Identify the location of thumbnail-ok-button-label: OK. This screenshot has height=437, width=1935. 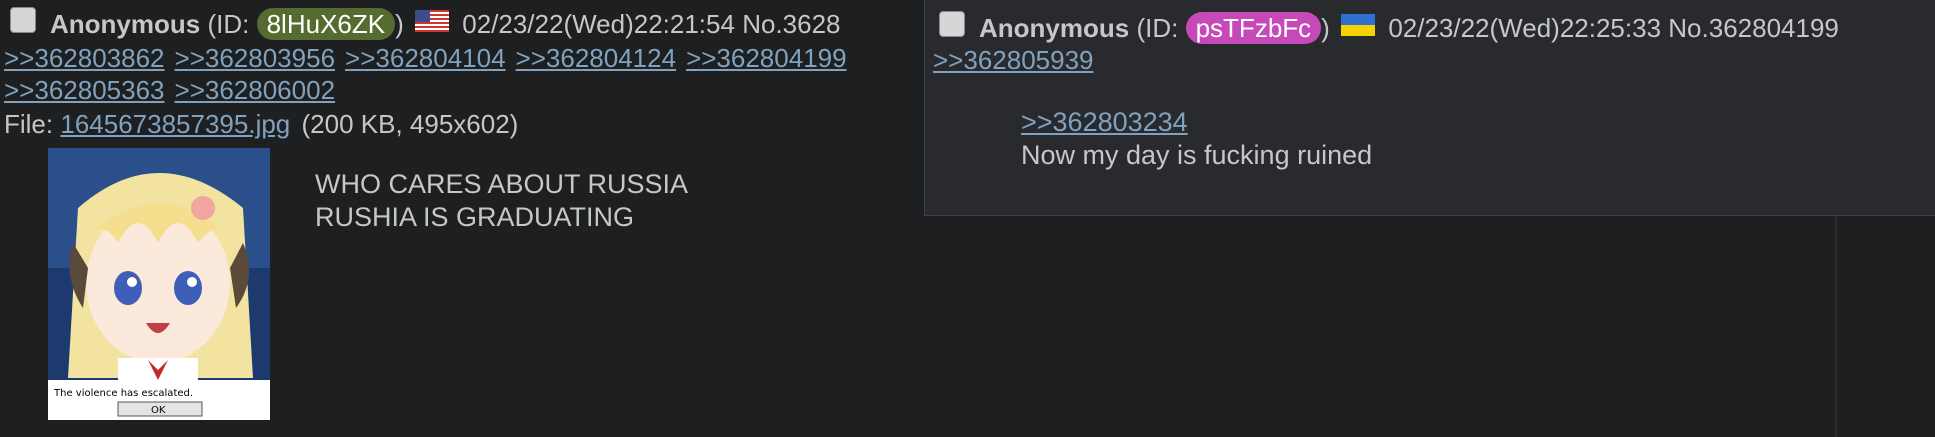
(158, 410).